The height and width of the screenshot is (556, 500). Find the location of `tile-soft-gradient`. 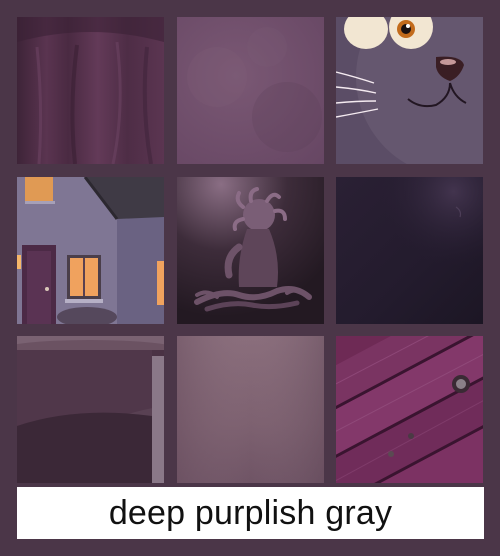

tile-soft-gradient is located at coordinates (250, 409).